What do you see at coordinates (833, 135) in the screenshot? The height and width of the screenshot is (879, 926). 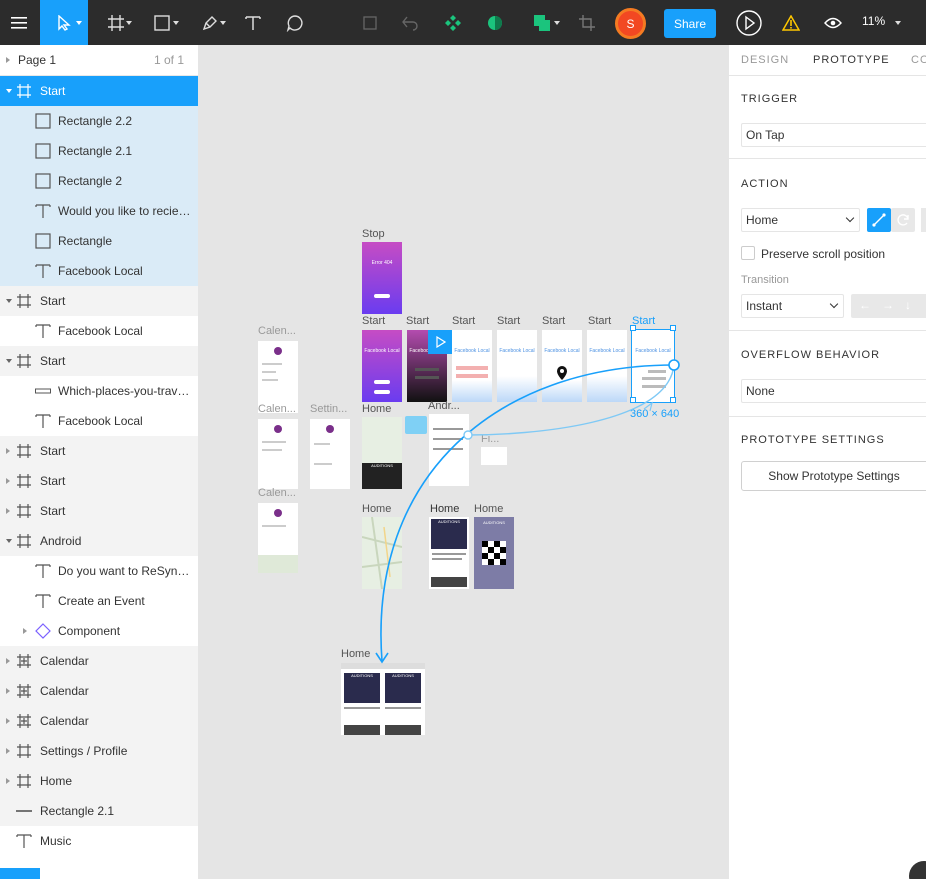 I see `trigger-select: On Tap` at bounding box center [833, 135].